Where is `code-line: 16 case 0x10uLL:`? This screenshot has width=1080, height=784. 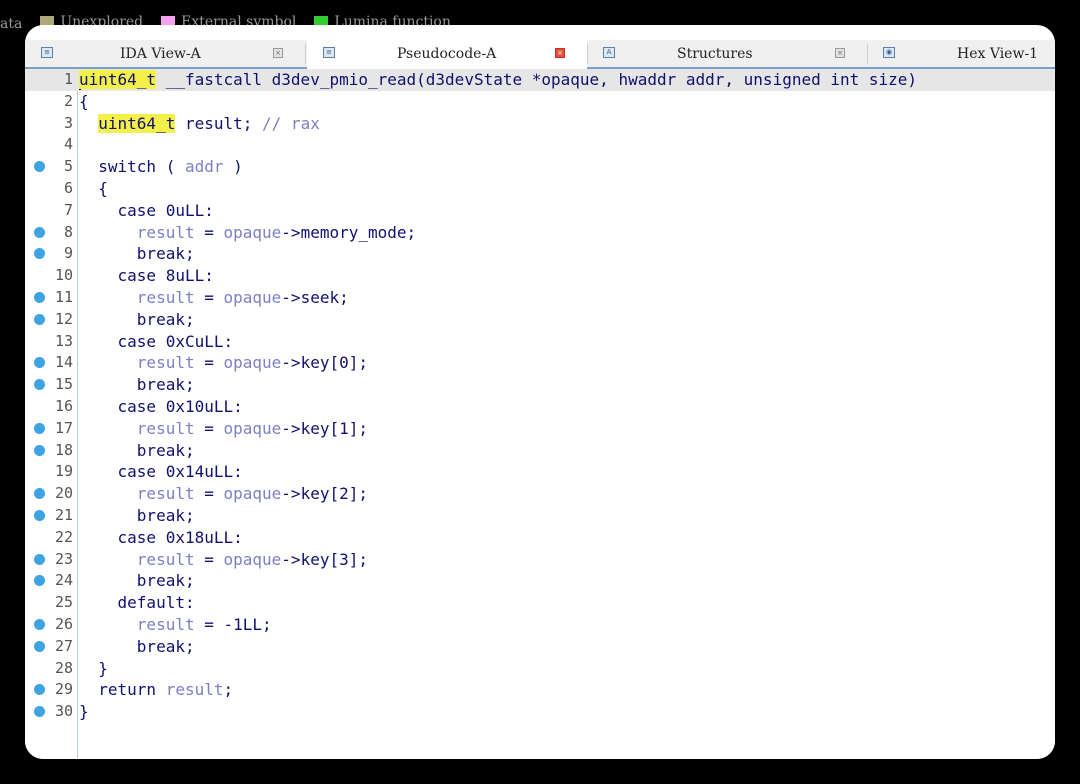 code-line: 16 case 0x10uLL: is located at coordinates (540, 407).